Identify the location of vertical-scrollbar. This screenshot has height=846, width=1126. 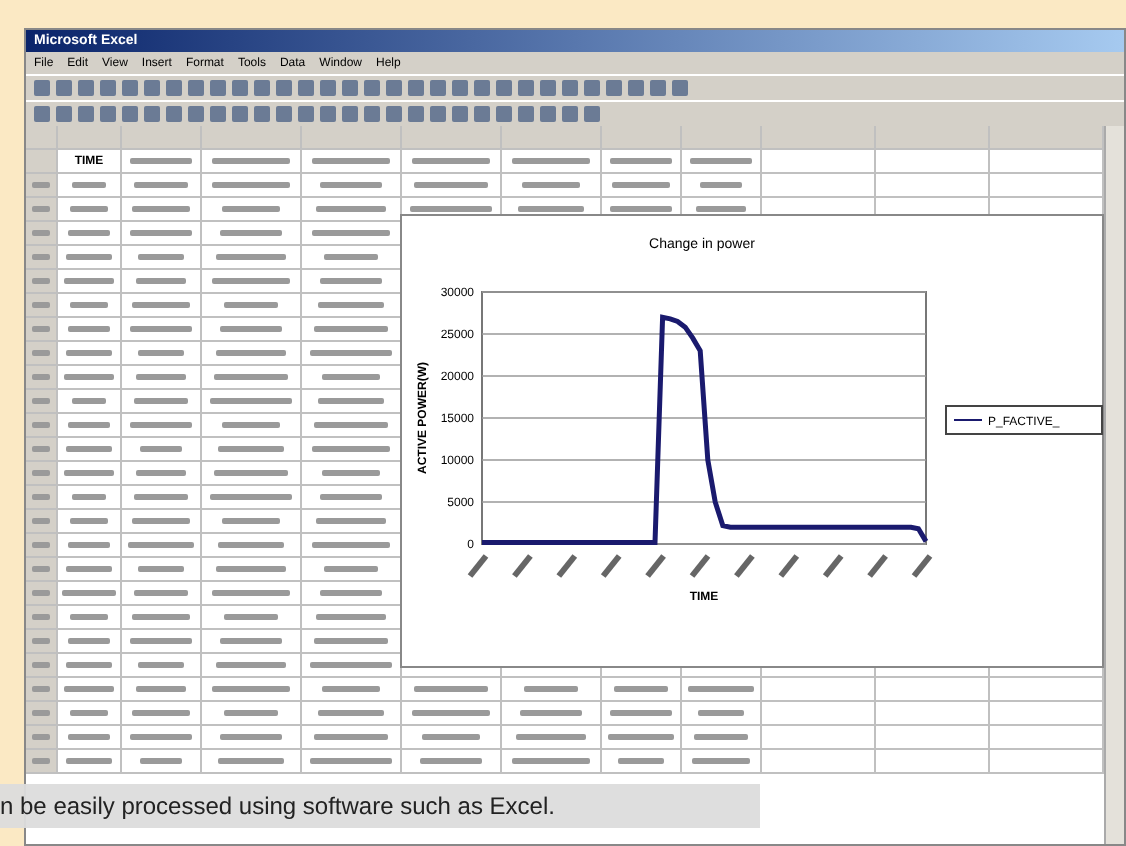
(1114, 485).